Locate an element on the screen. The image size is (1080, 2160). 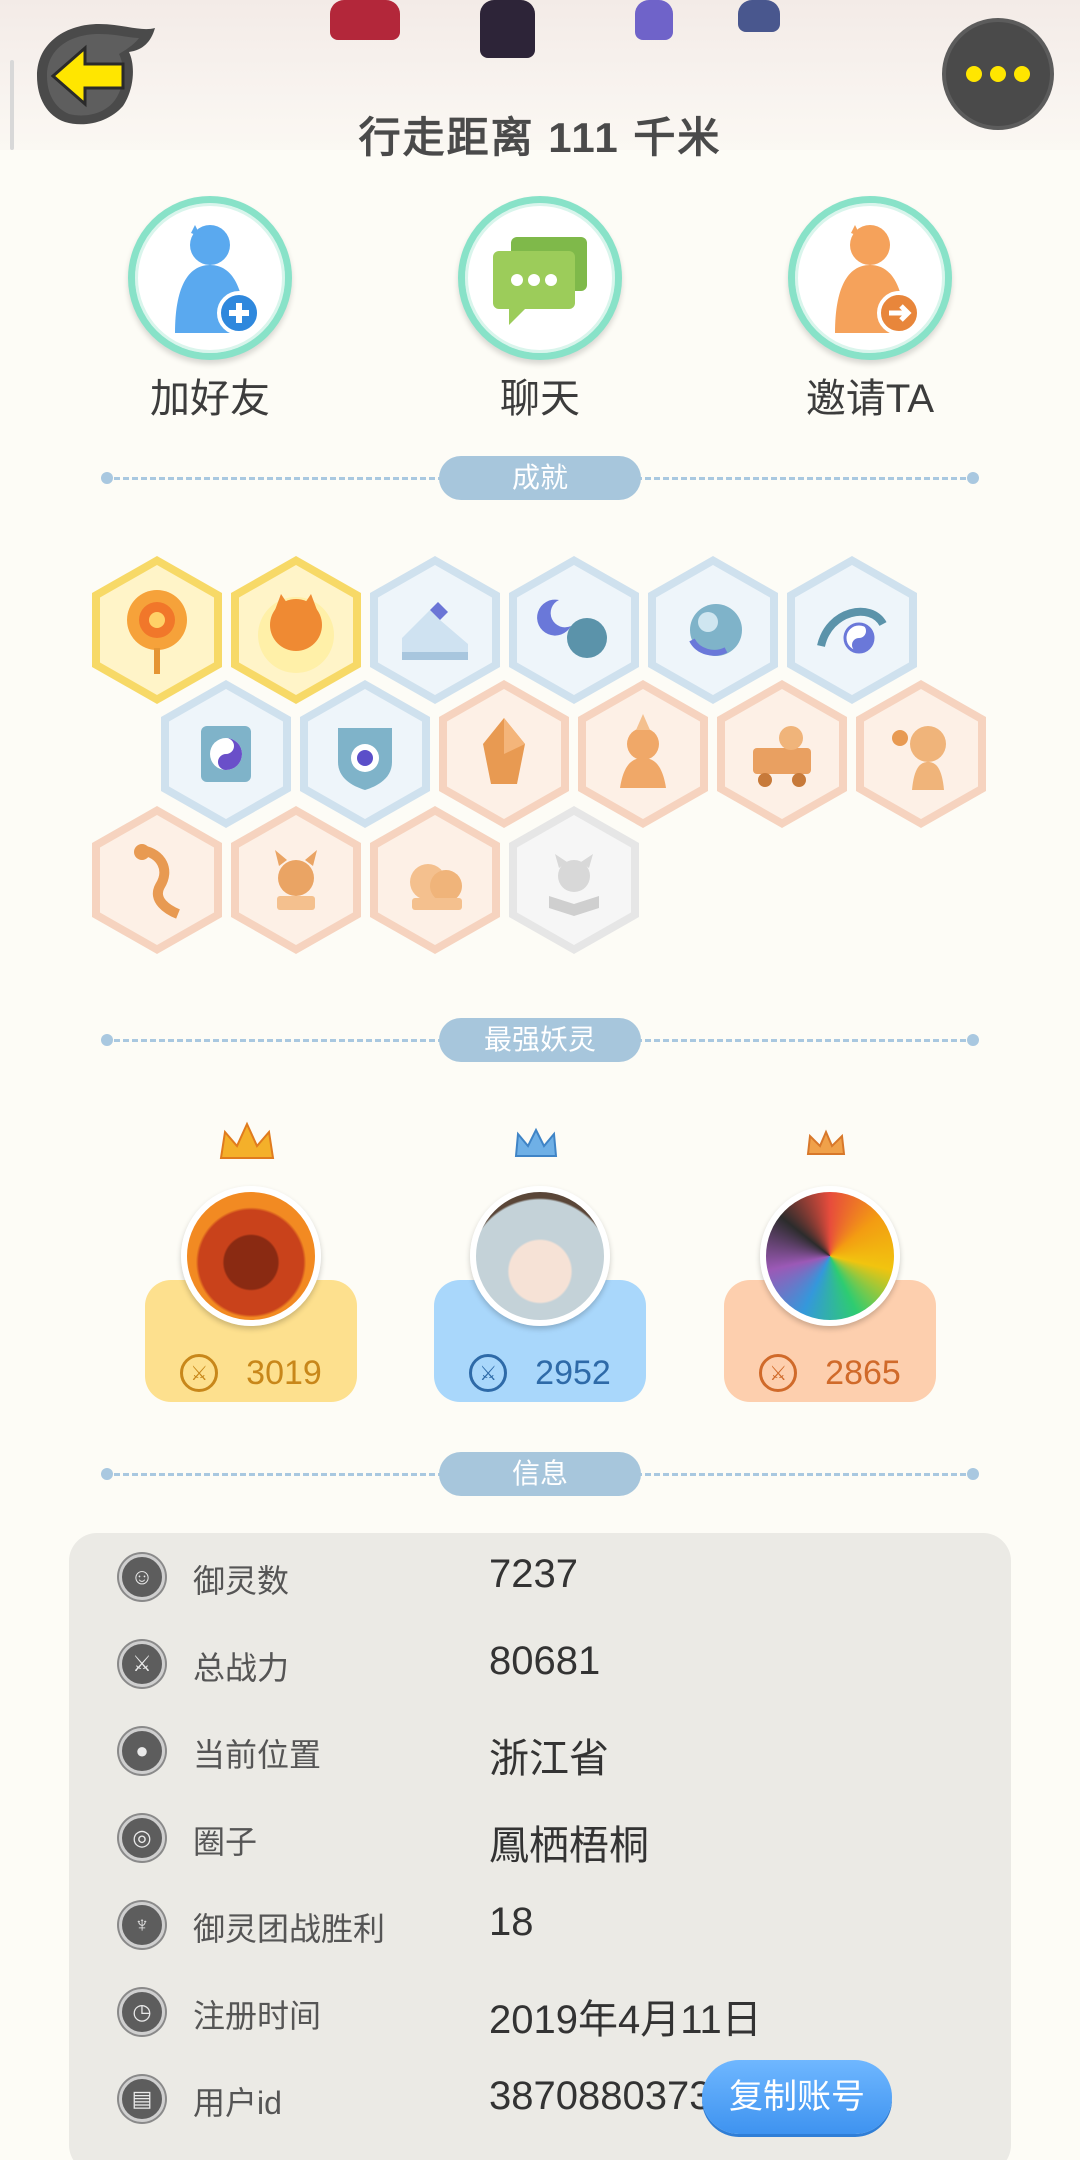
info-row-register-time: ◷ 注册时间 2019年4月11日 is located at coordinates (540, 2012).